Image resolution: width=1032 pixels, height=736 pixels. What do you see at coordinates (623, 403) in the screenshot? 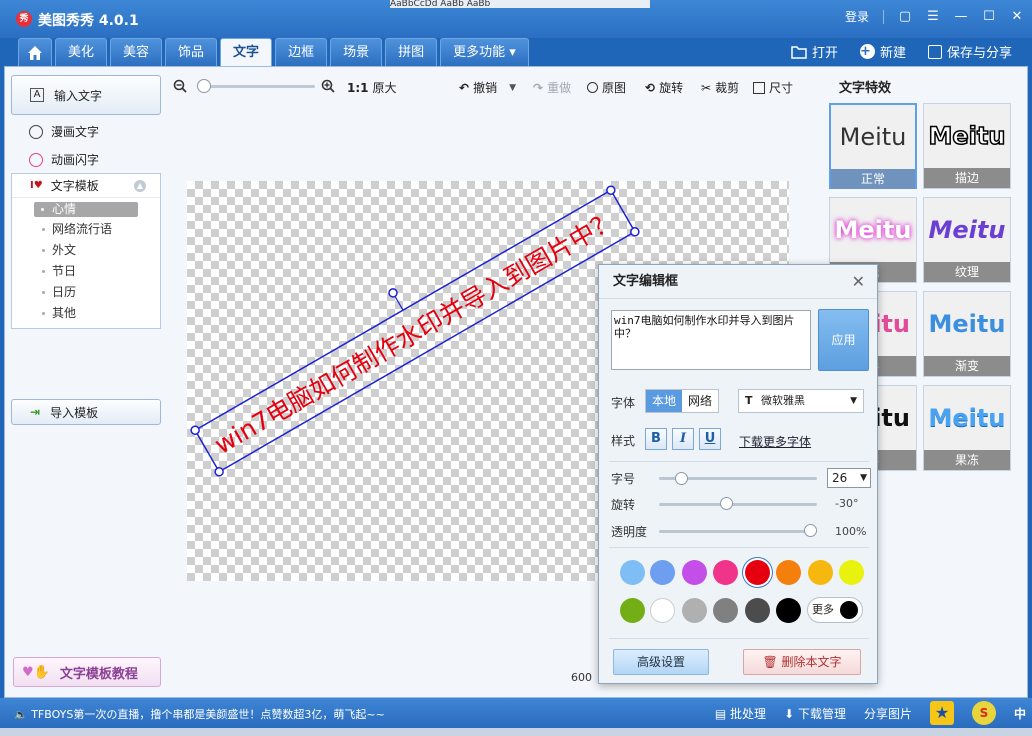
I see `font-label: 字体` at bounding box center [623, 403].